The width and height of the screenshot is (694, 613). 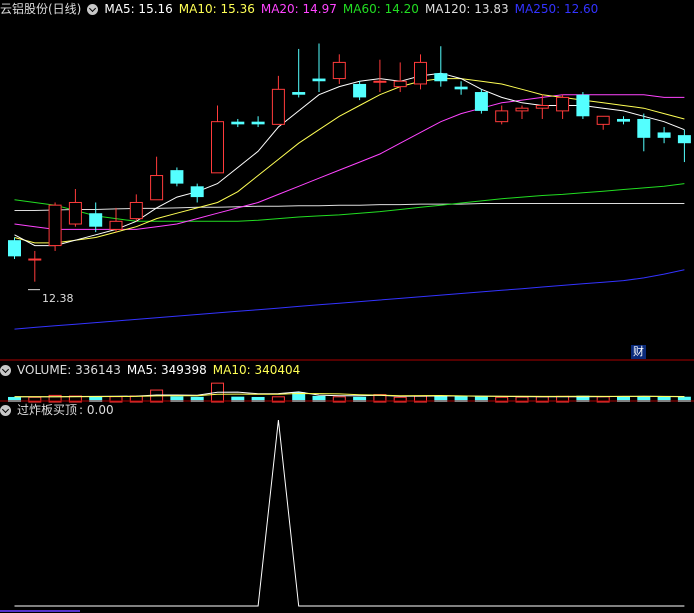 I want to click on volume-panel, so click(x=349, y=392).